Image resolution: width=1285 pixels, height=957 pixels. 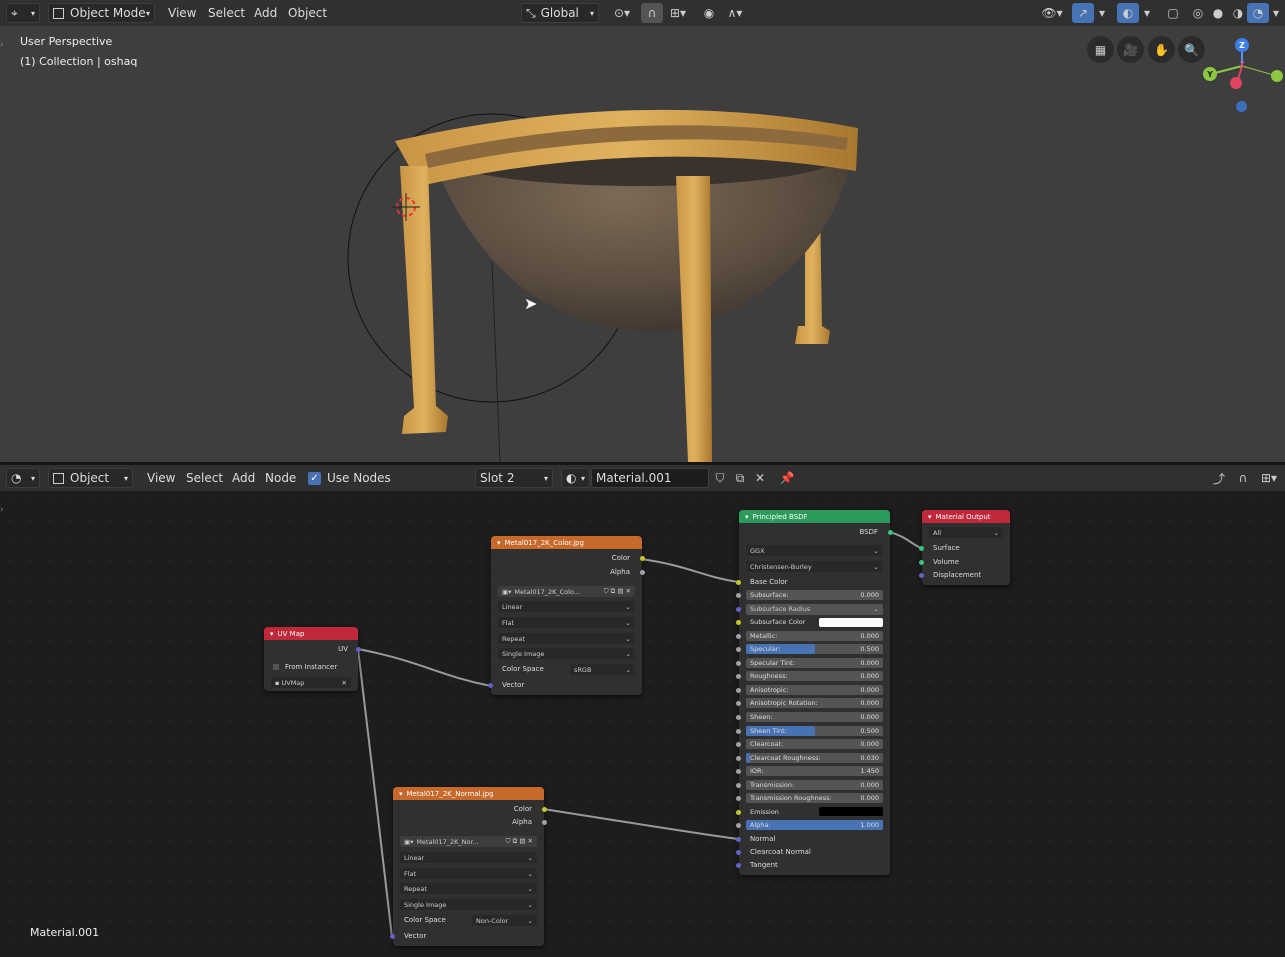 I want to click on duplicate-material-icon: ⧉, so click(x=740, y=478).